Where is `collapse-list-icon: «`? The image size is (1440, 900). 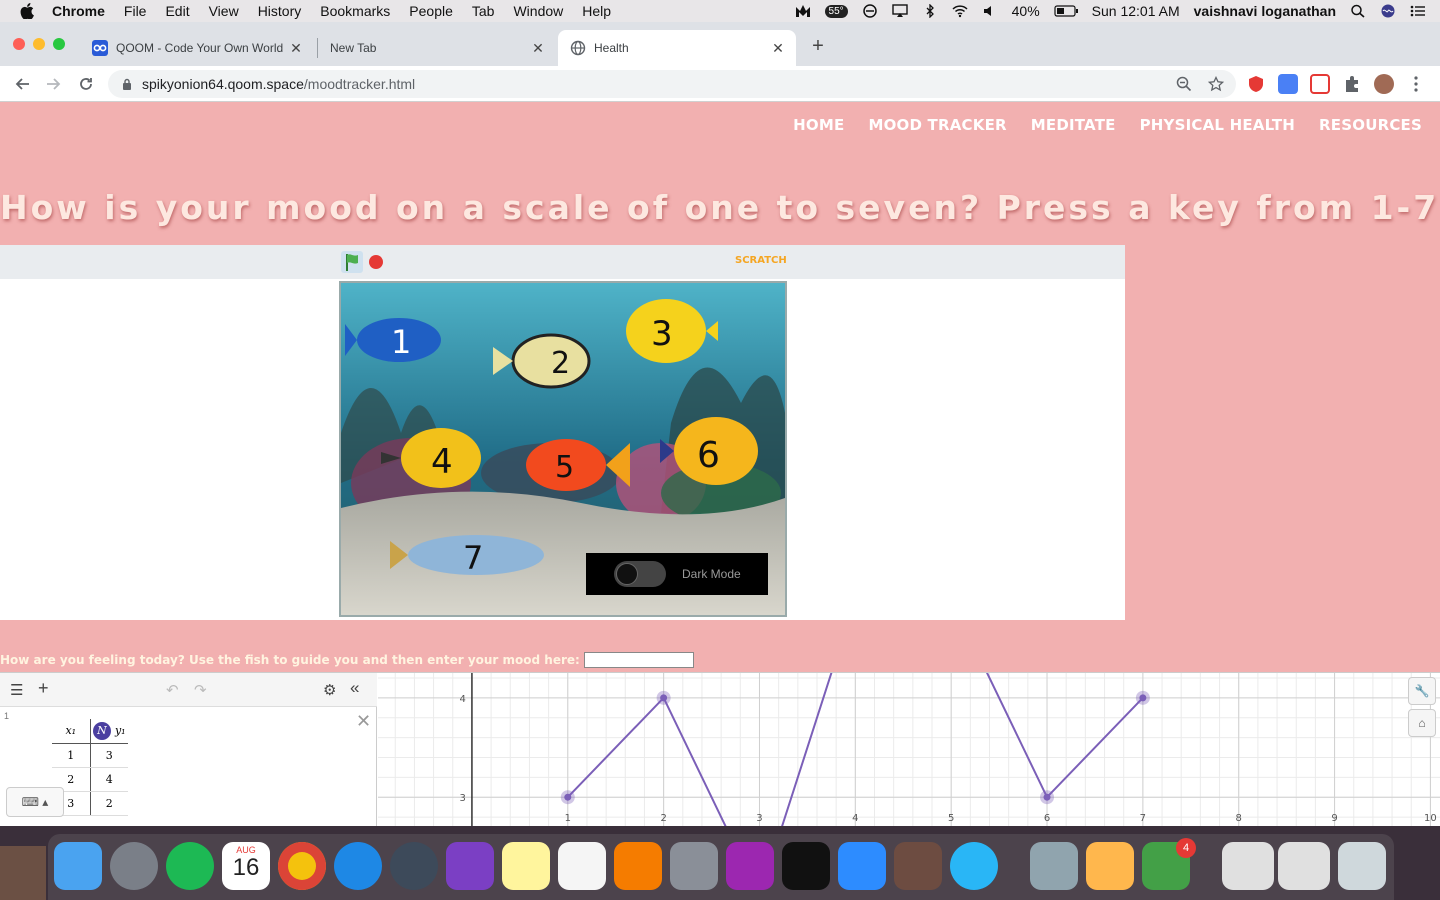
collapse-list-icon: « is located at coordinates (354, 688).